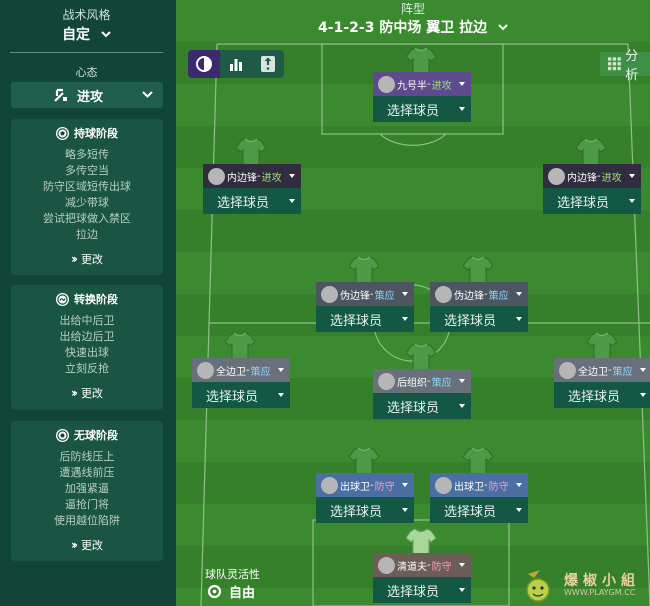  I want to click on divider, so click(86, 52).